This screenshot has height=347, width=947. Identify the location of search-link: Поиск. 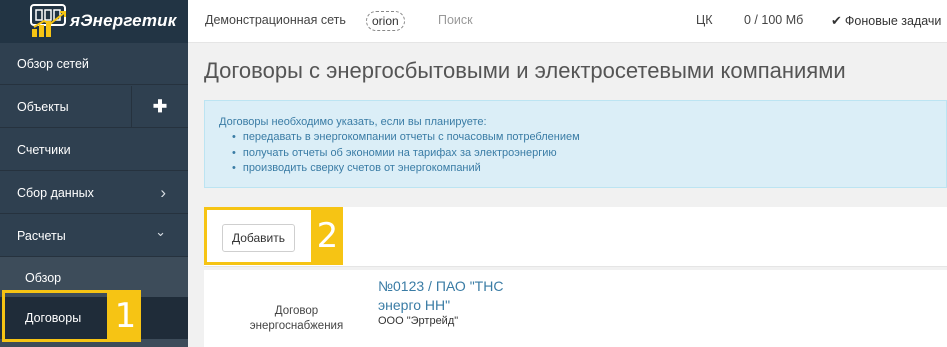
(455, 20).